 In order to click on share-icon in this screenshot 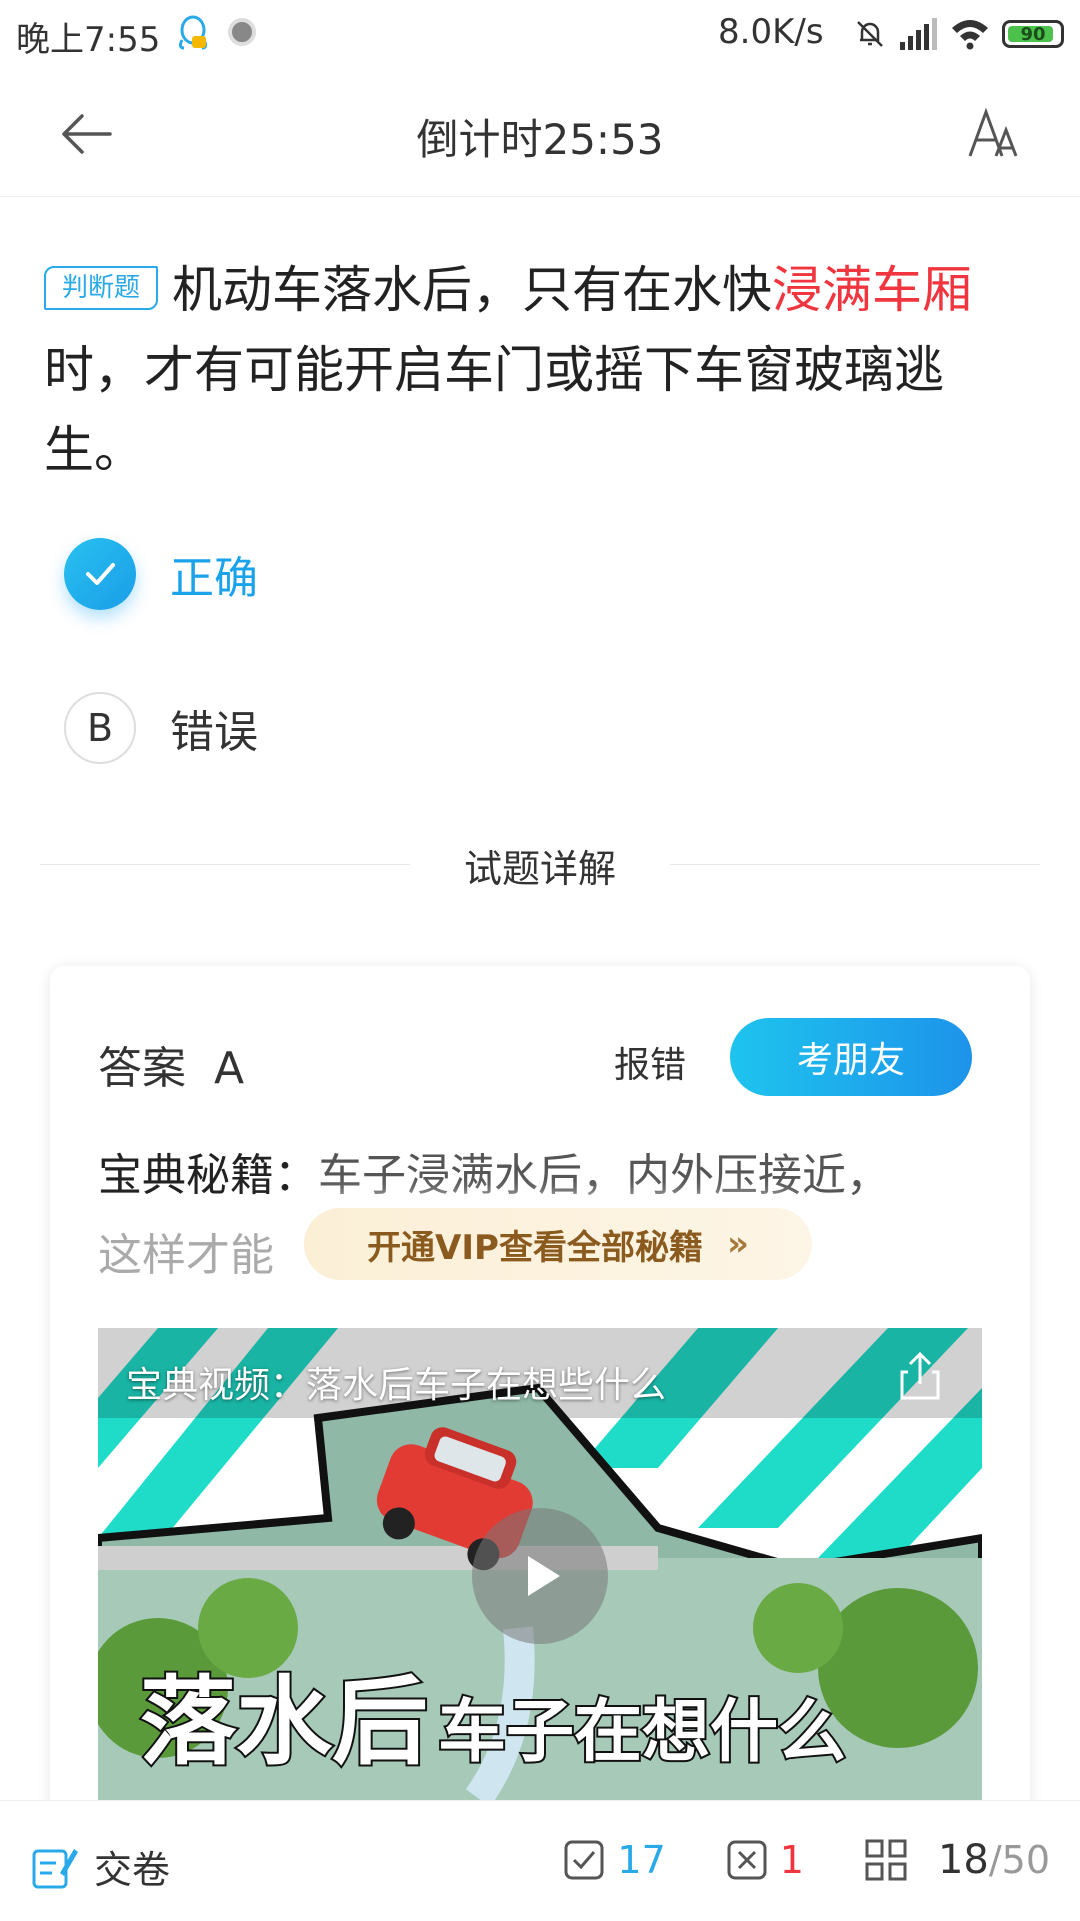, I will do `click(920, 1376)`.